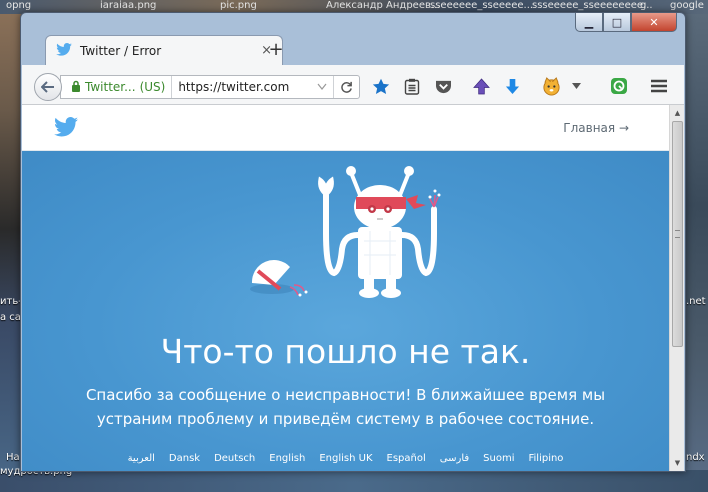 This screenshot has width=708, height=492. What do you see at coordinates (354, 481) in the screenshot?
I see `desktop-bottom-edge` at bounding box center [354, 481].